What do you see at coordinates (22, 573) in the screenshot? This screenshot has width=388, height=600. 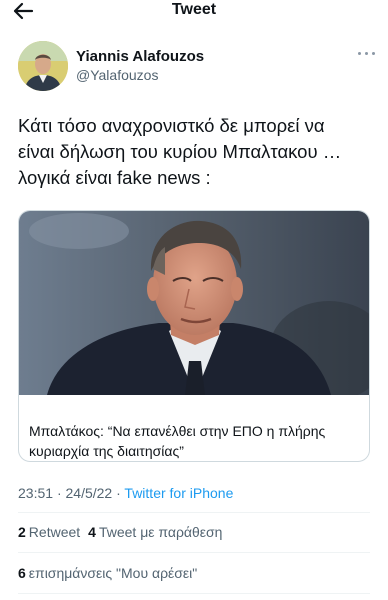 I see `likes-count: 6` at bounding box center [22, 573].